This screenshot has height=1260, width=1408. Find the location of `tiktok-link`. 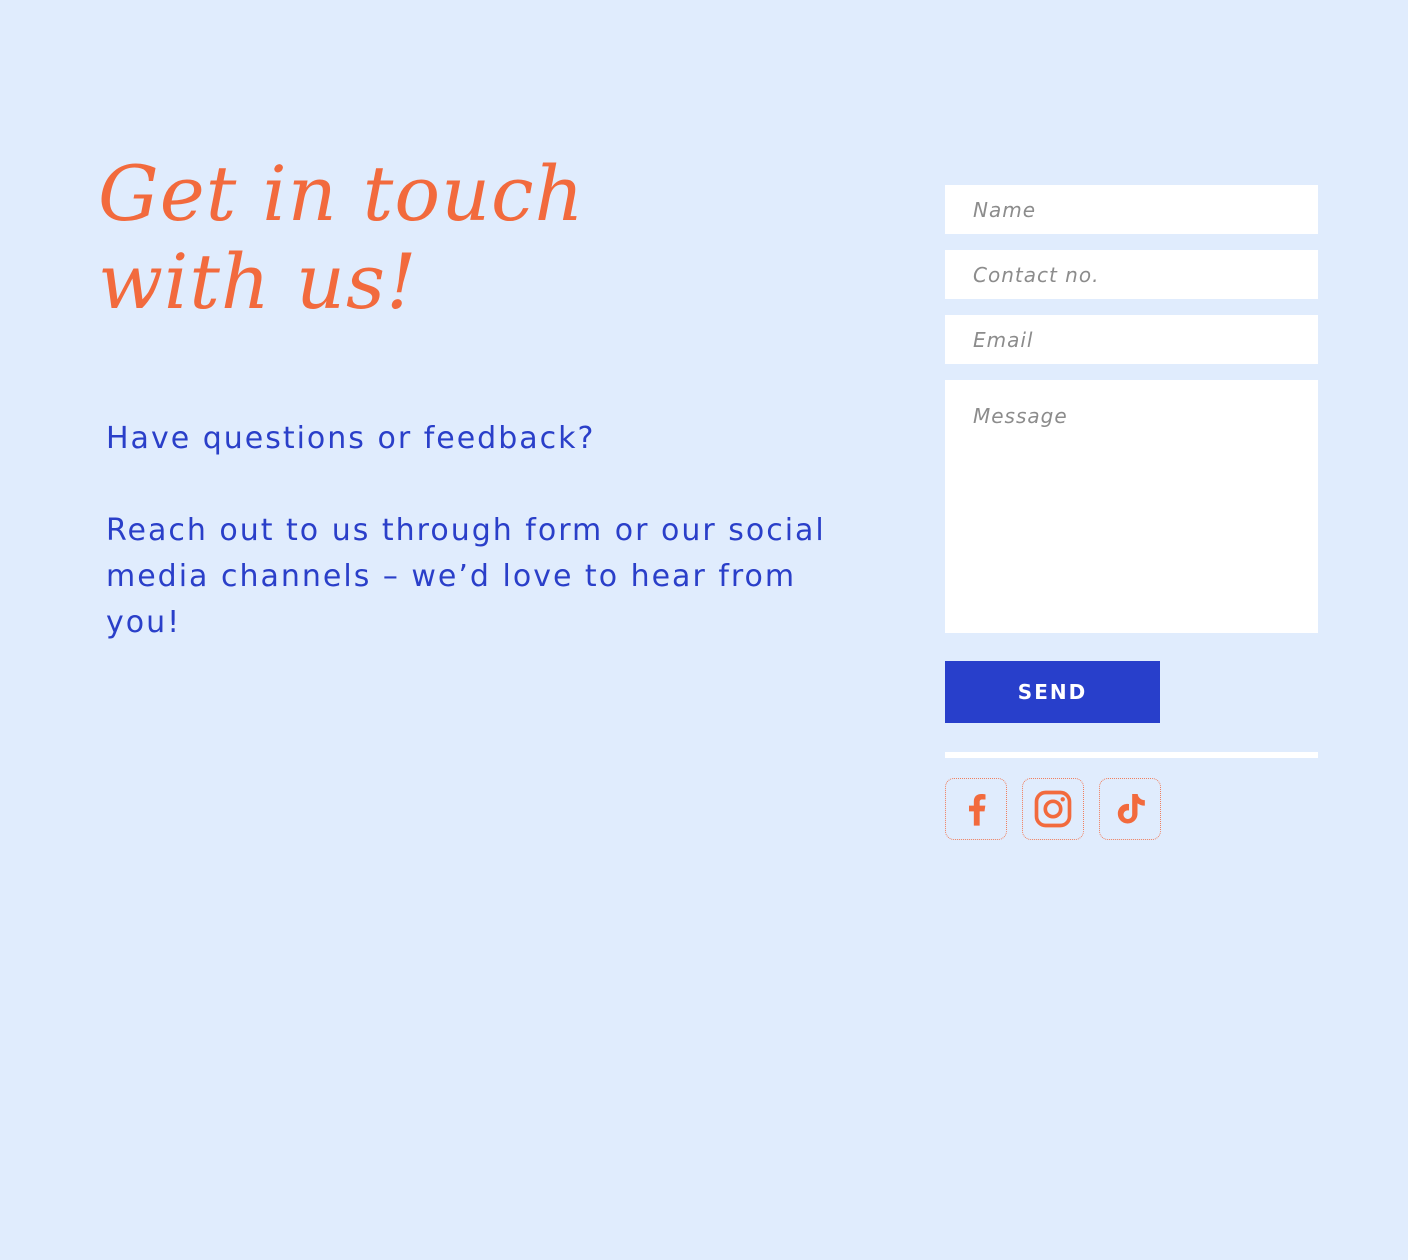

tiktok-link is located at coordinates (1130, 809).